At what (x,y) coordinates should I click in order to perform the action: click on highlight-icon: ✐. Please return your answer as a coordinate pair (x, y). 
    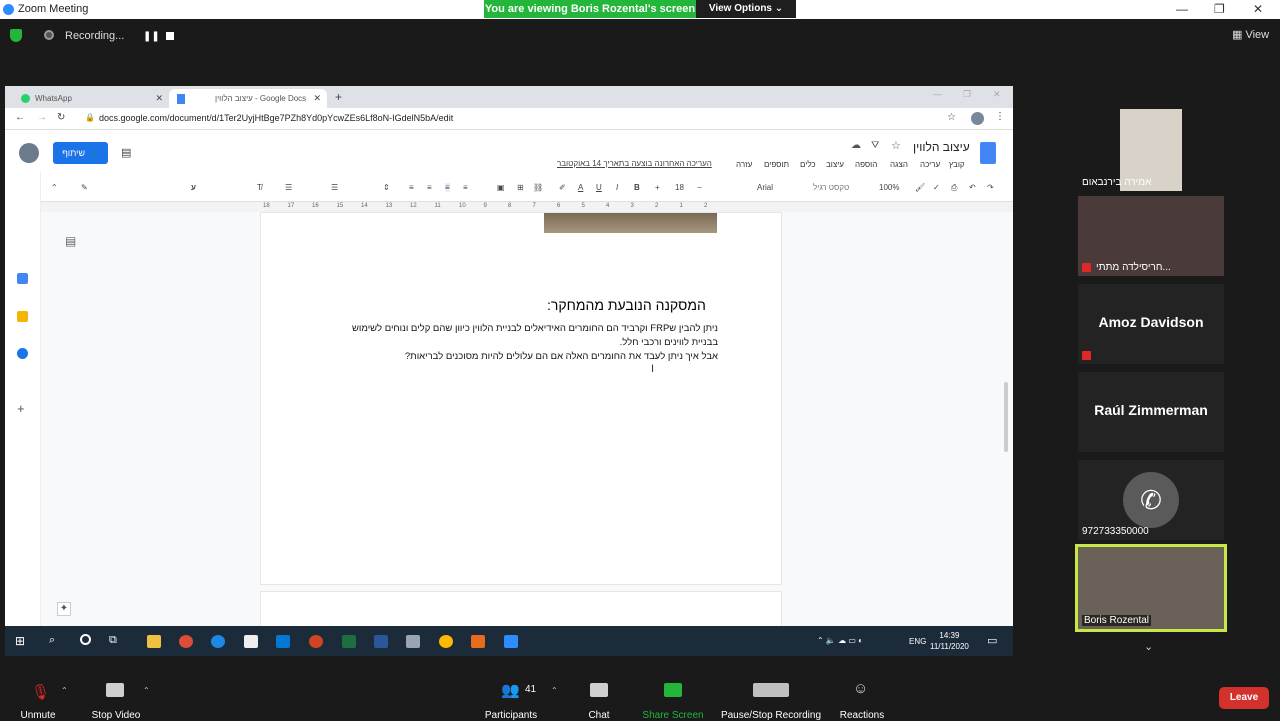
    Looking at the image, I should click on (562, 187).